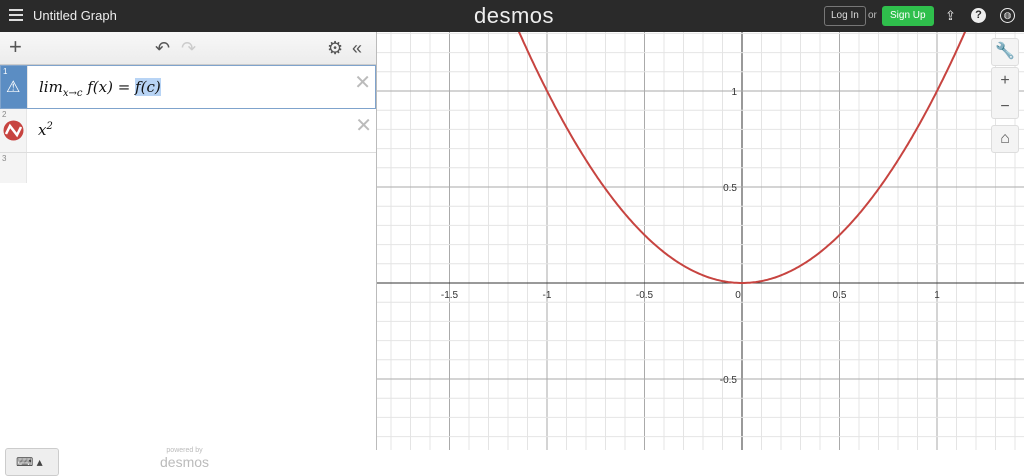 The height and width of the screenshot is (476, 1024). What do you see at coordinates (188, 87) in the screenshot?
I see `expression-row: 1 ⚠ limx→c f(x) = f(c) ✕` at bounding box center [188, 87].